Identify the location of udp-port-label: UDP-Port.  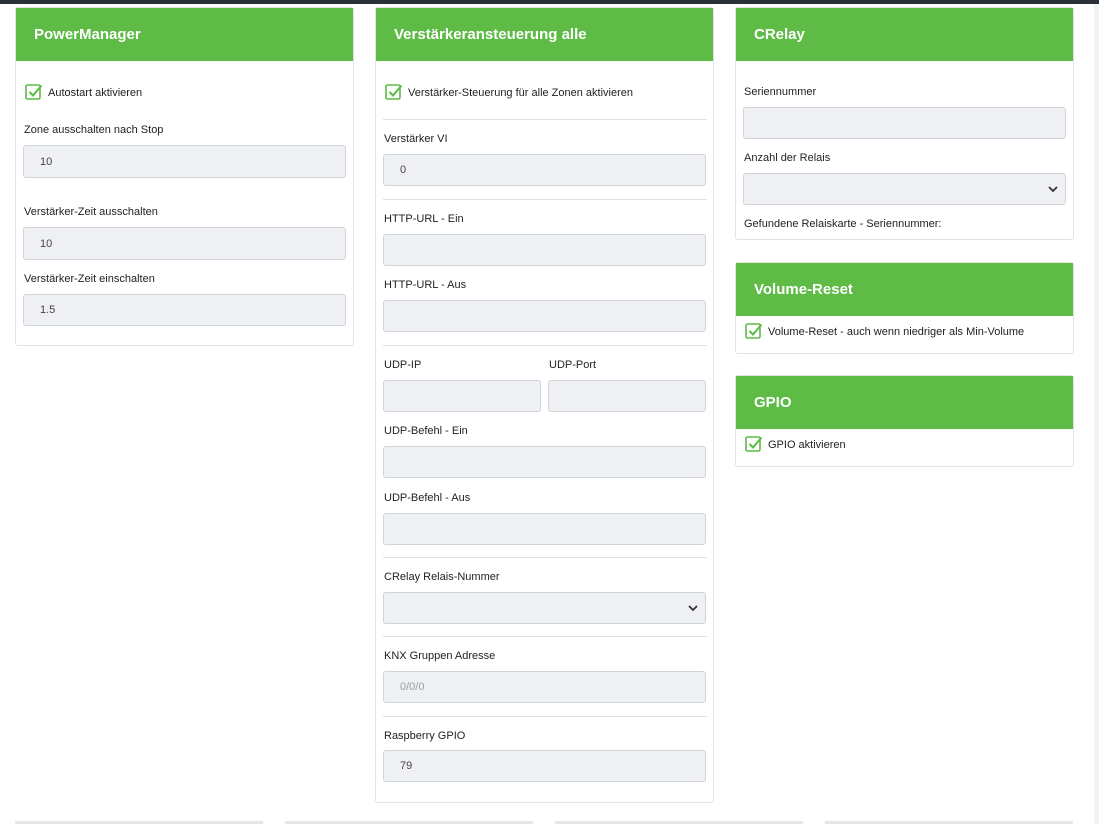
(573, 365).